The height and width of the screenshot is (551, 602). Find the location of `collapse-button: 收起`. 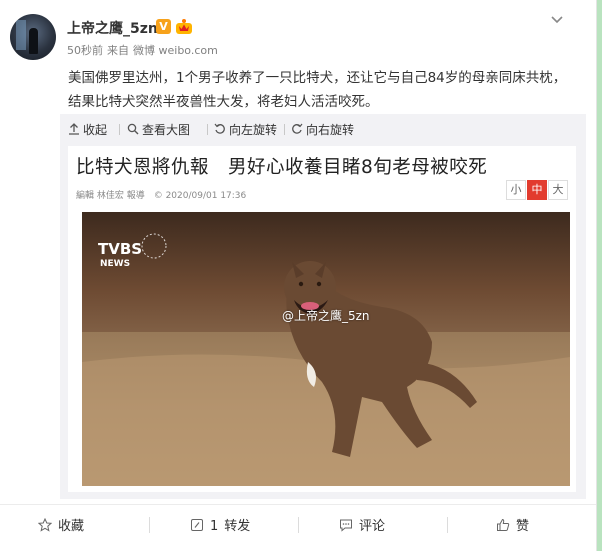

collapse-button: 收起 is located at coordinates (87, 129).